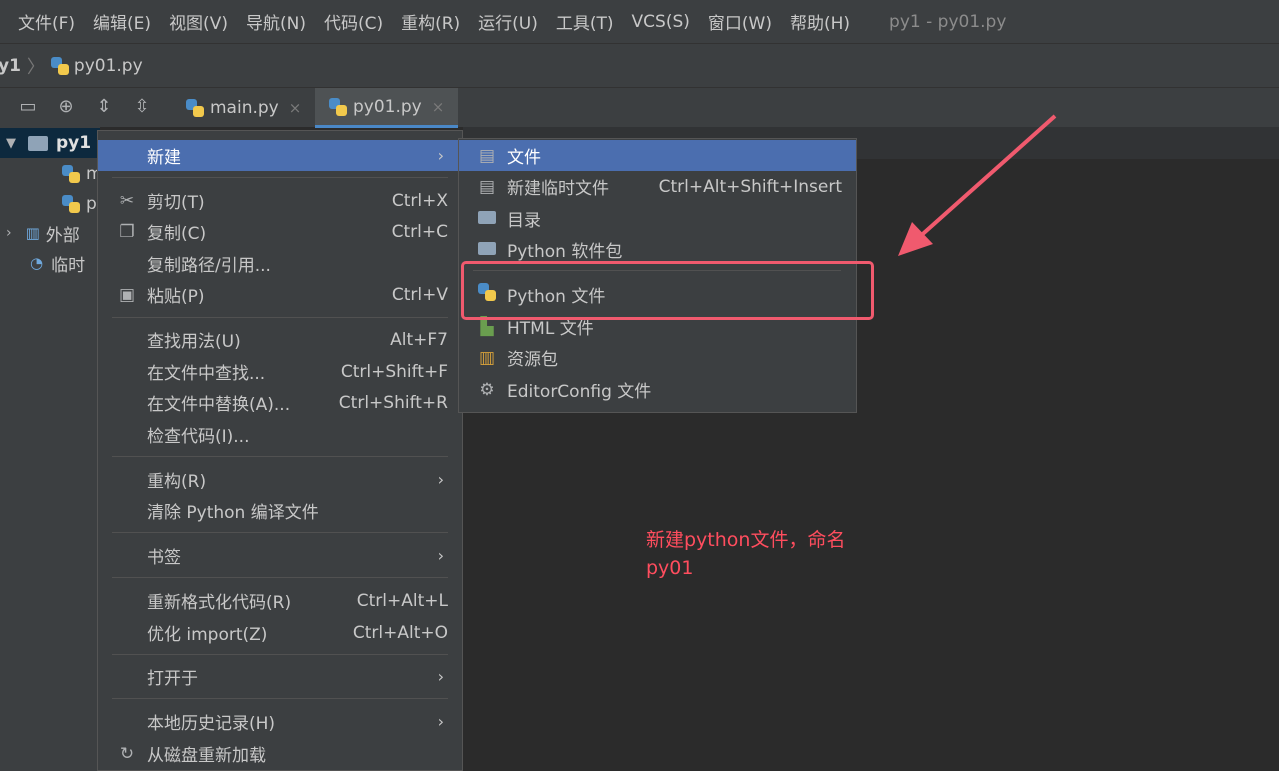 The height and width of the screenshot is (771, 1279). I want to click on menu-item-open-in: 打开于 ›, so click(280, 676).